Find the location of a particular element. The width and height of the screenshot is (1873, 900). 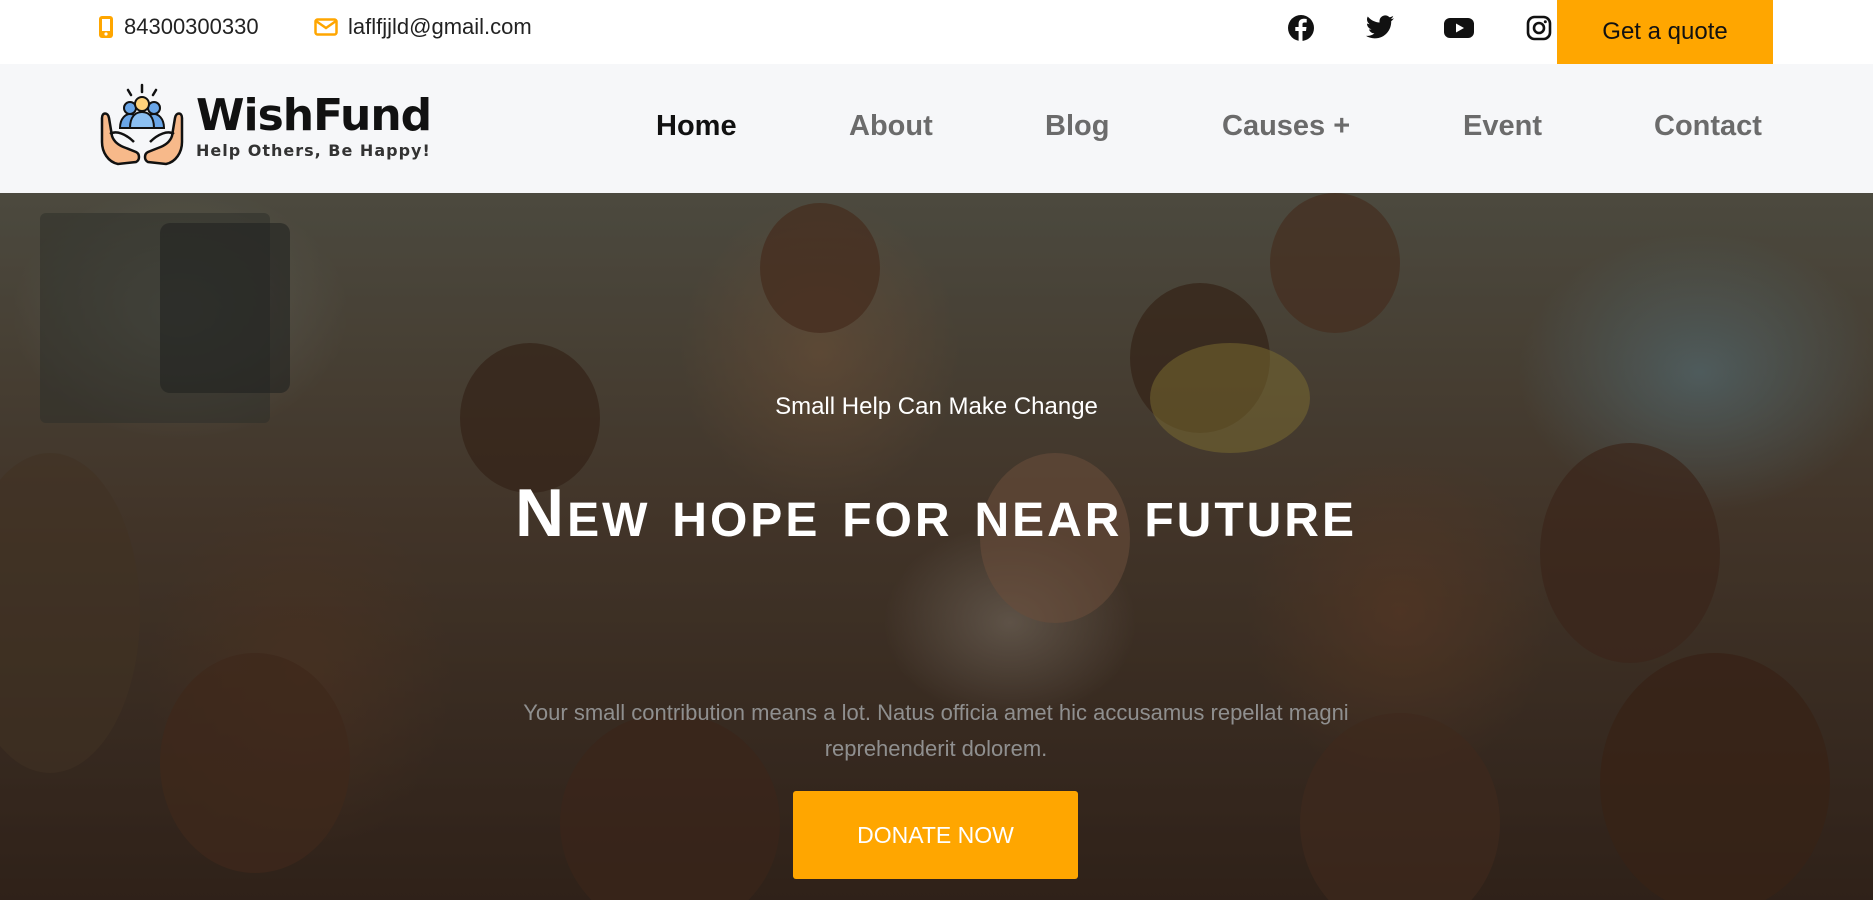

logo-text: WishFund Help Others, Be Happy! is located at coordinates (314, 124).